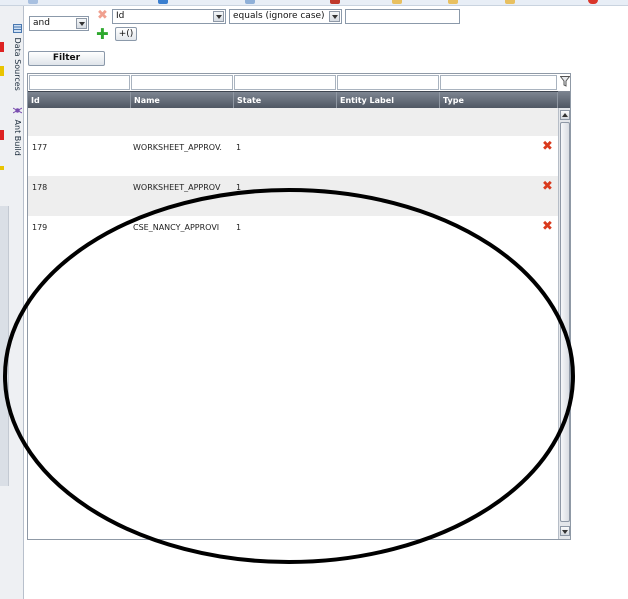 Image resolution: width=628 pixels, height=599 pixels. Describe the element at coordinates (17, 28) in the screenshot. I see `data-sources-icon` at that location.